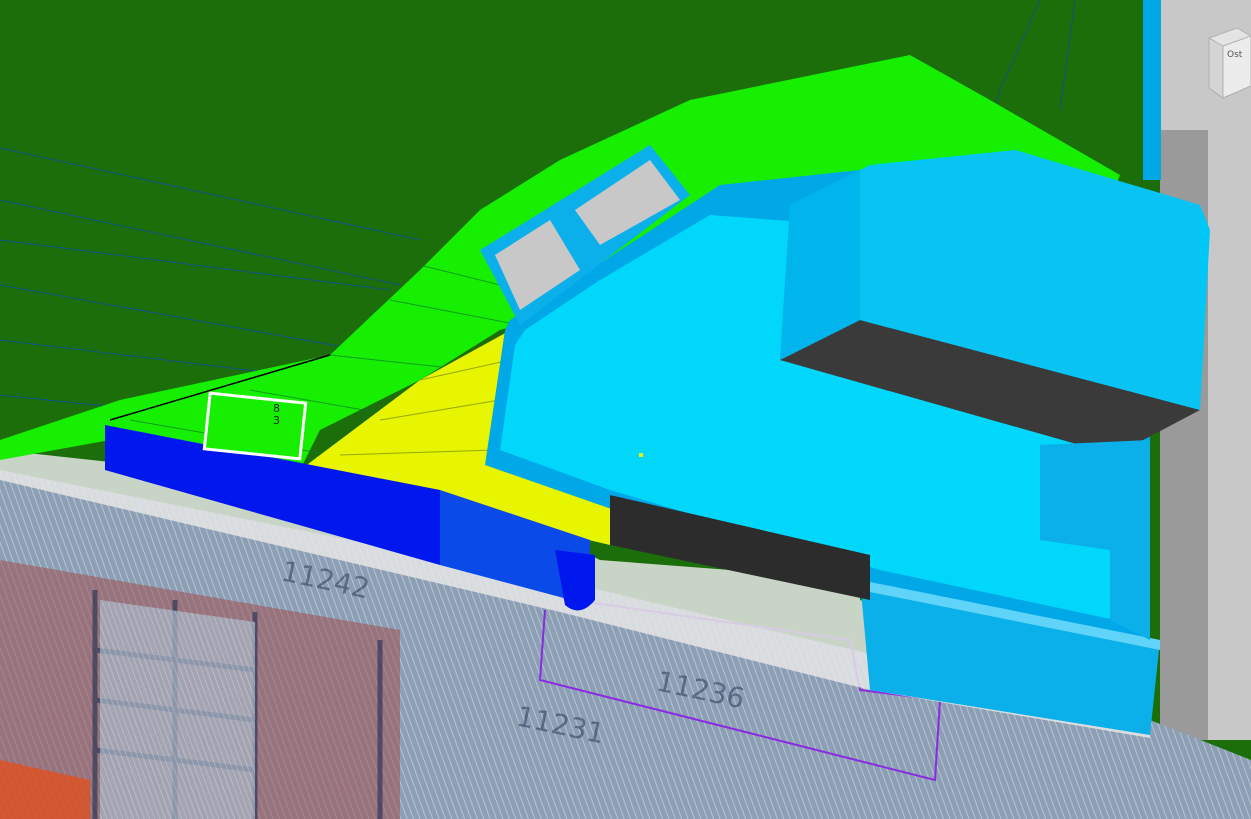  Describe the element at coordinates (276, 420) in the screenshot. I see `tag-number-bottom: 3` at that location.